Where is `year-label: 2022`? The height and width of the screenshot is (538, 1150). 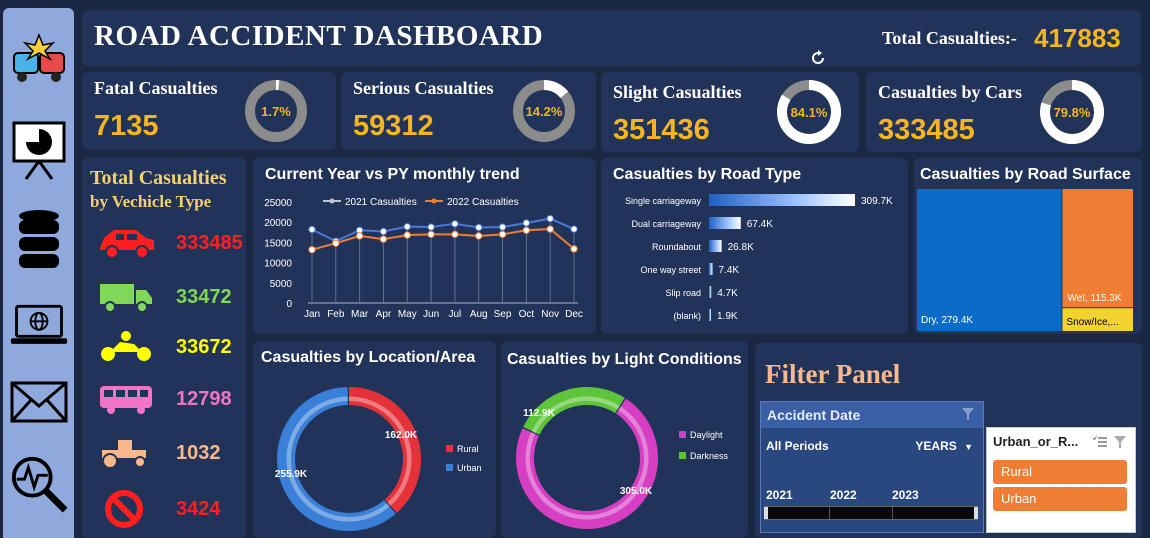
year-label: 2022 is located at coordinates (843, 495).